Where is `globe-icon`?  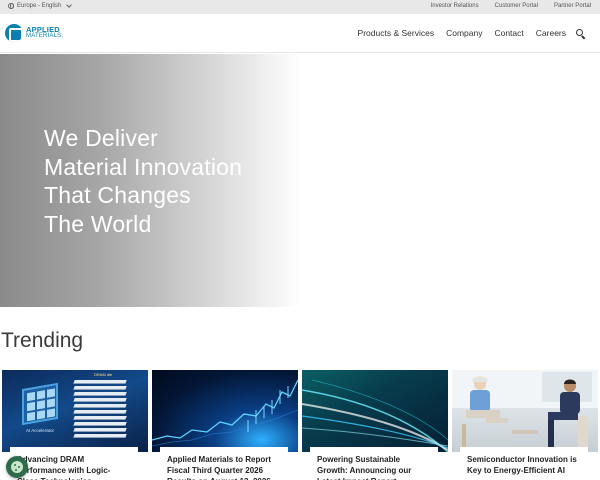 globe-icon is located at coordinates (11, 6).